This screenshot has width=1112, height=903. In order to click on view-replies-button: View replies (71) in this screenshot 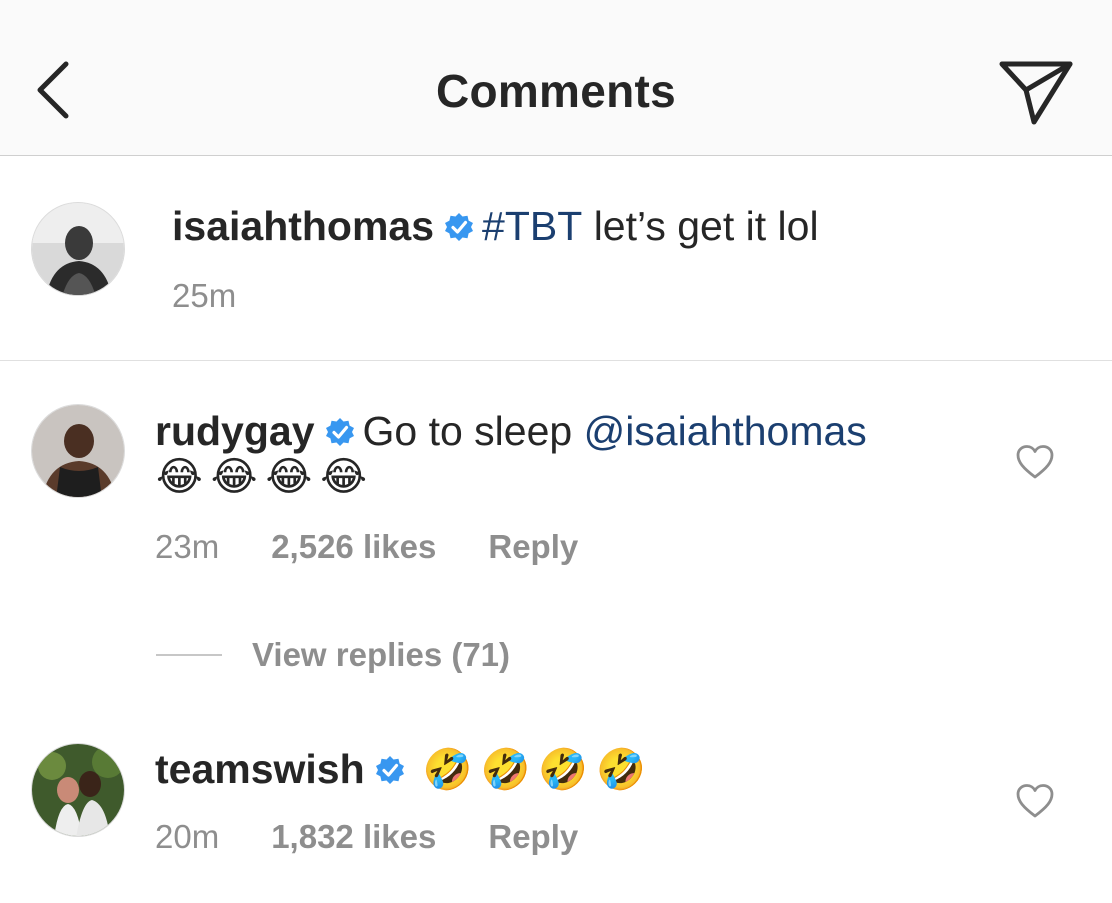, I will do `click(333, 655)`.